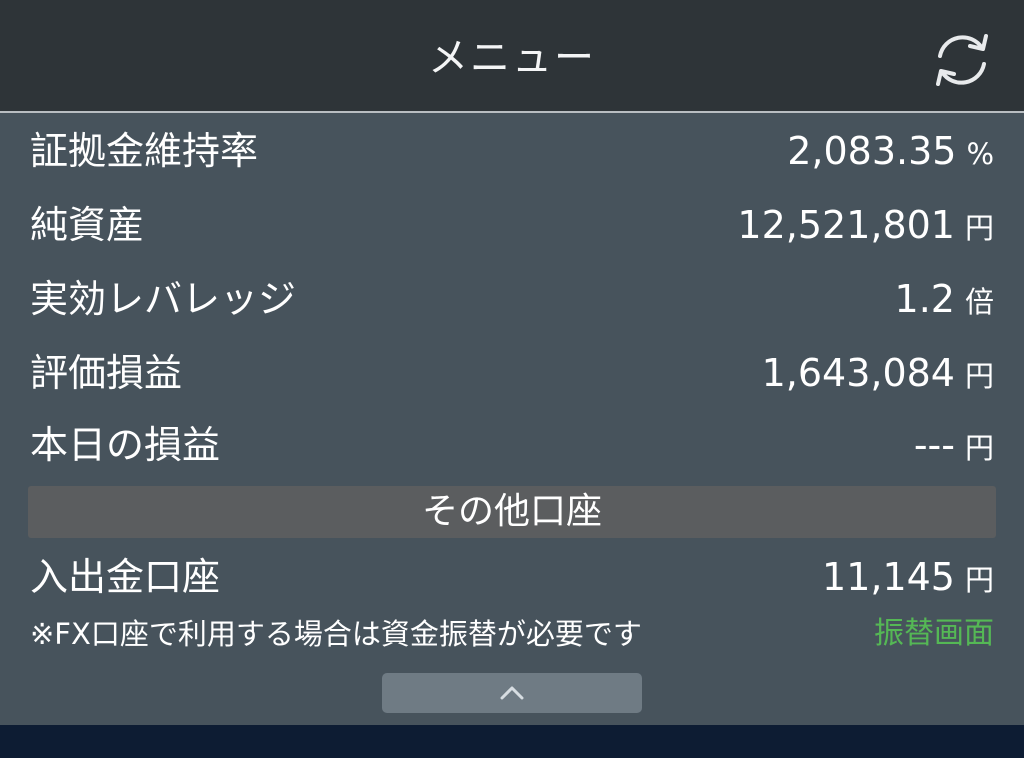  I want to click on metric-value: 2,083.35, so click(872, 151).